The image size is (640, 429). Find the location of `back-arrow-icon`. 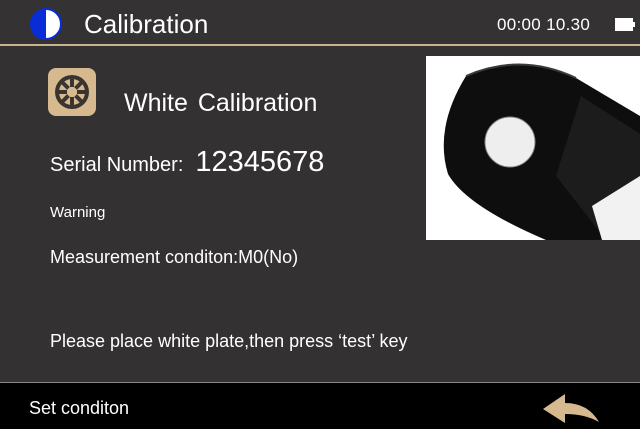

back-arrow-icon is located at coordinates (571, 408).